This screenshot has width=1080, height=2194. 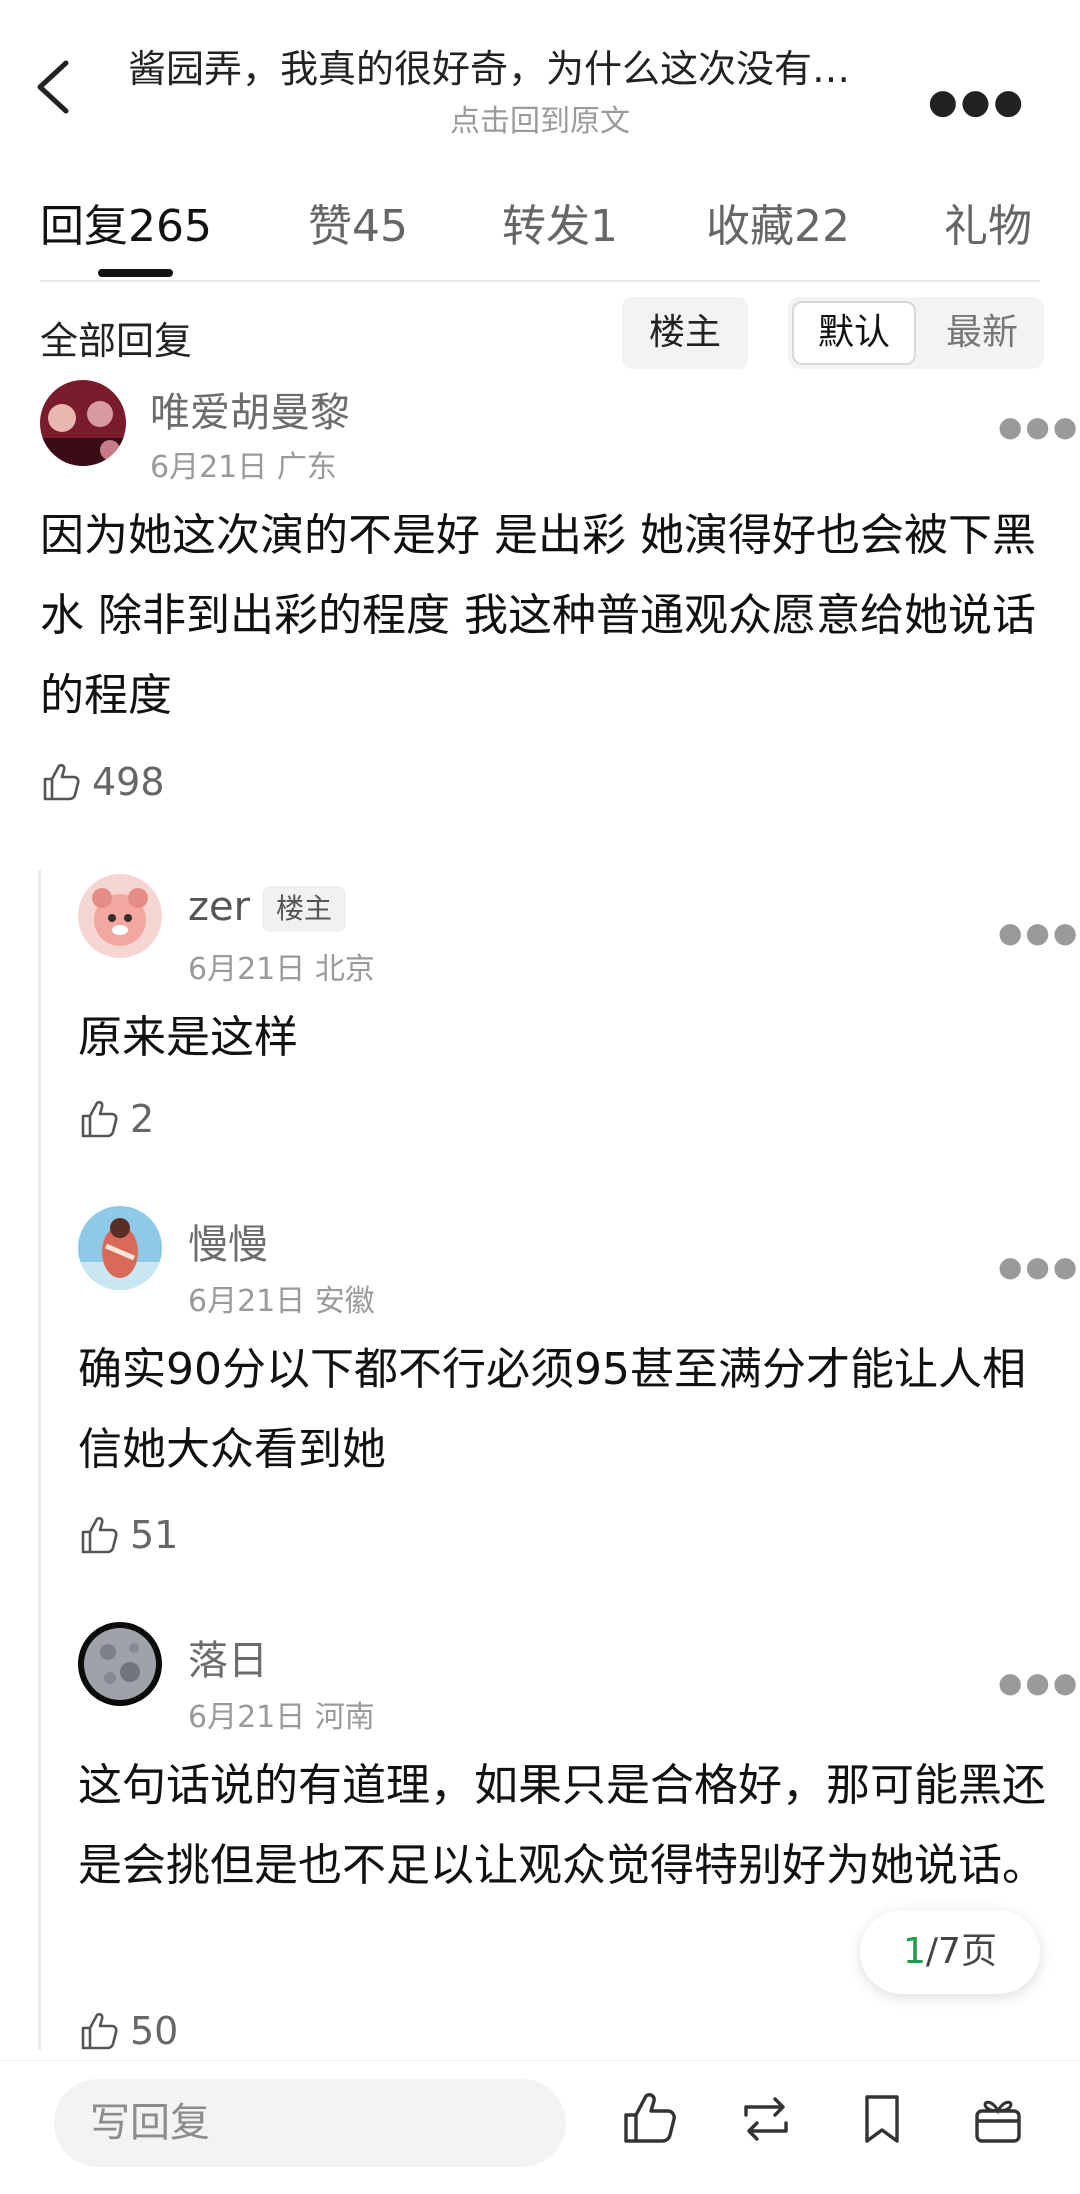 What do you see at coordinates (540, 281) in the screenshot?
I see `divider` at bounding box center [540, 281].